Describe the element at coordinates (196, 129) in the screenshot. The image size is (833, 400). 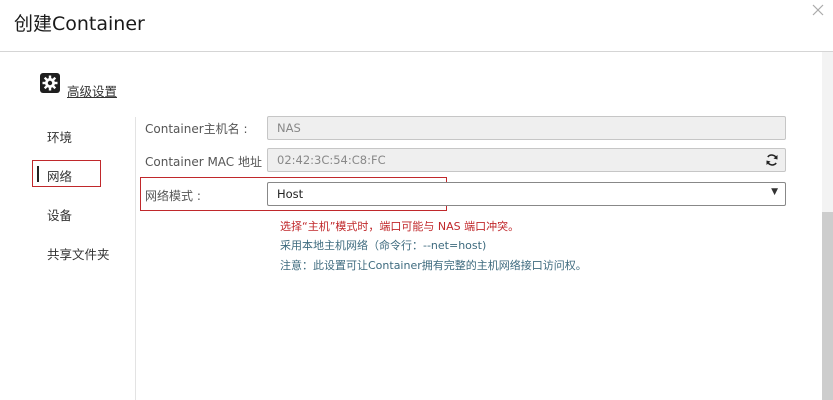
I see `hostname-label: Container主机名 :` at that location.